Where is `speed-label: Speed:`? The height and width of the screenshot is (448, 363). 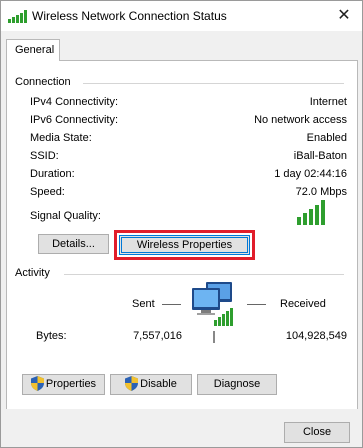 speed-label: Speed: is located at coordinates (47, 192).